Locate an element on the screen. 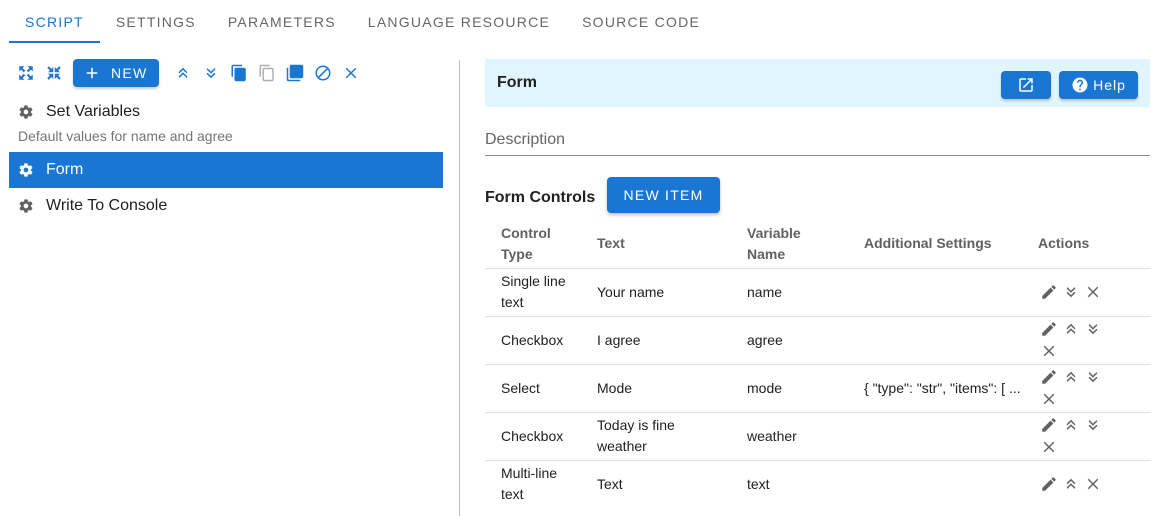  cell-control-type: Single line text is located at coordinates (541, 292).